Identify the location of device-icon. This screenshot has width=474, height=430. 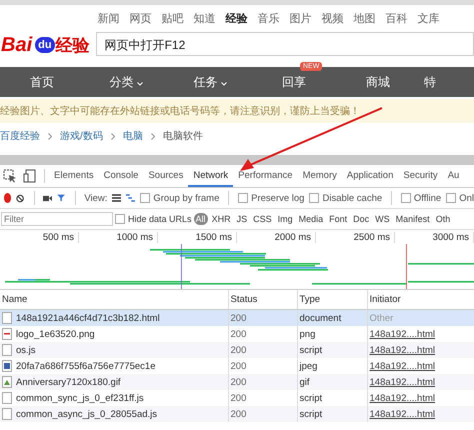
(30, 176).